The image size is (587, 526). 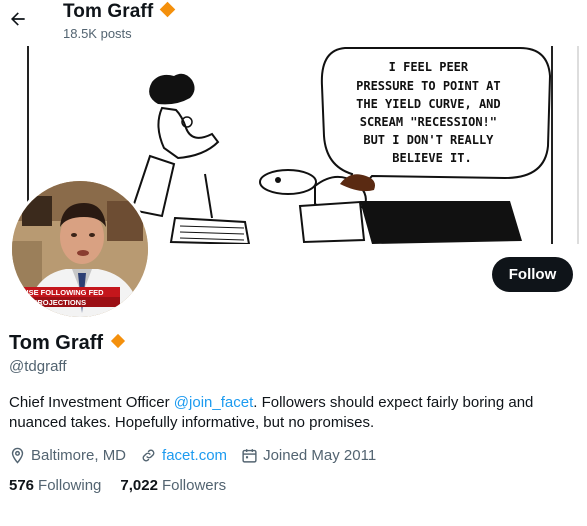 What do you see at coordinates (97, 33) in the screenshot?
I see `post-count: 18.5K posts` at bounding box center [97, 33].